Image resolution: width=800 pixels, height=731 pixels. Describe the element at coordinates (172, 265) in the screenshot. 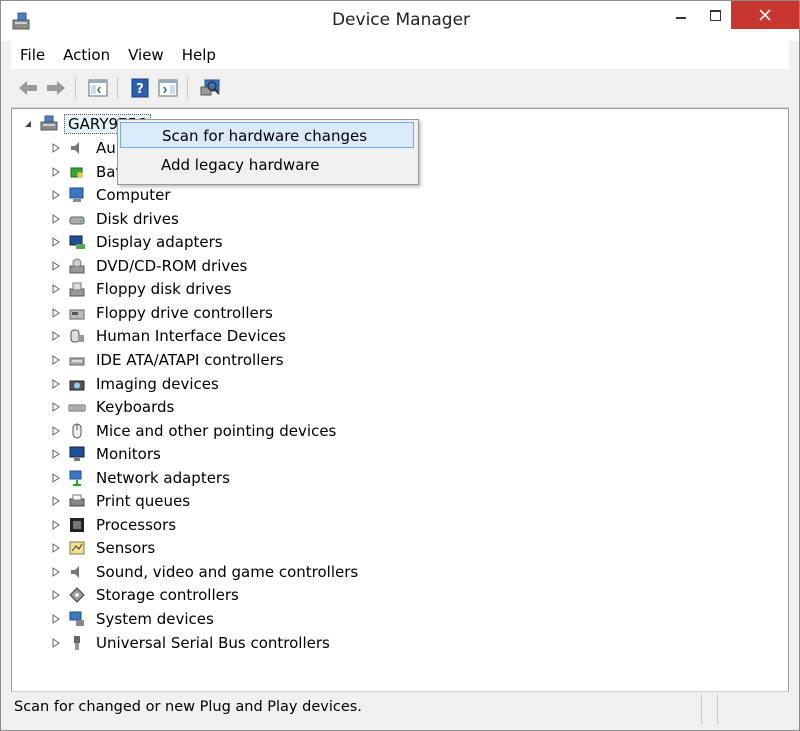

I see `tree-node-label: DVD/CD-ROM drives` at that location.